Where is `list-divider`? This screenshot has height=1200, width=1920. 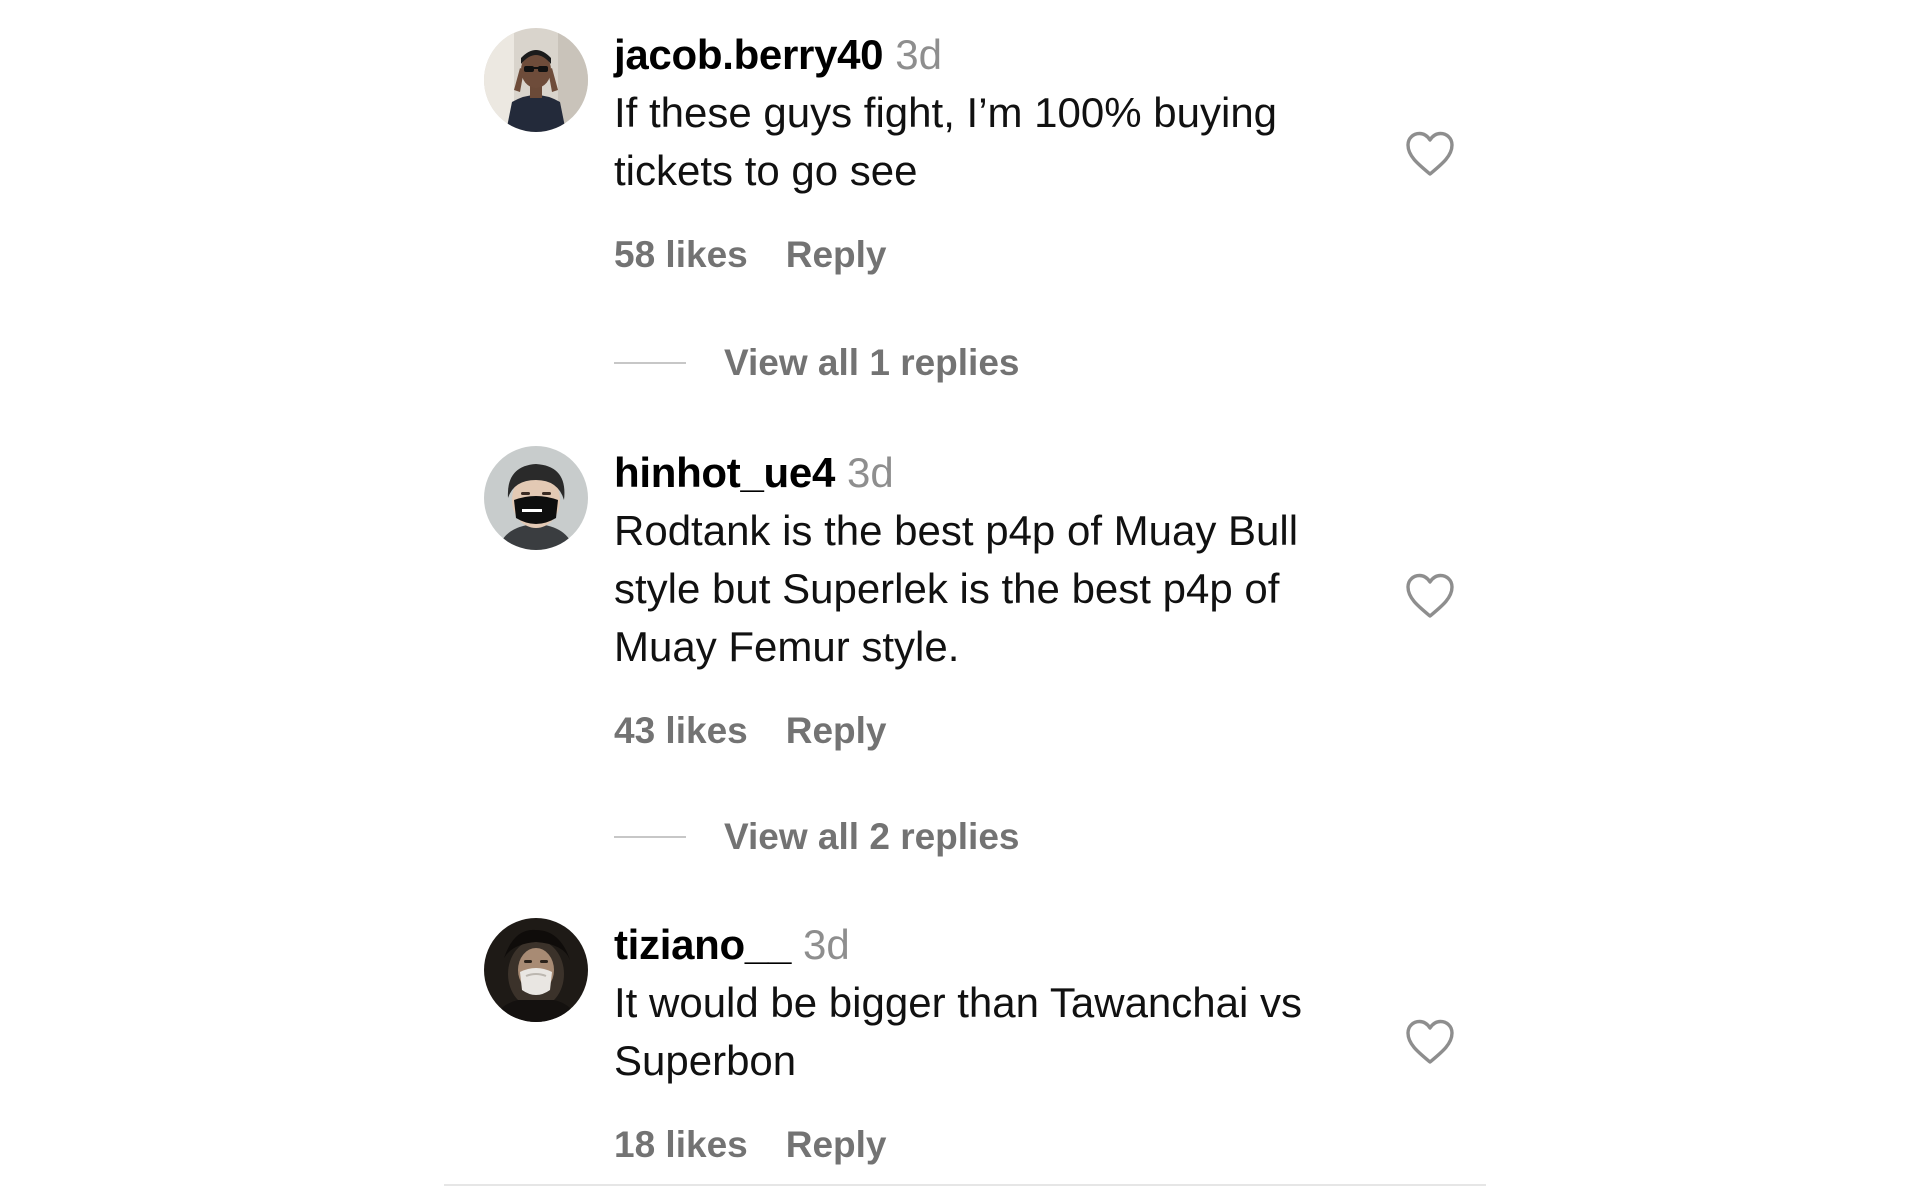 list-divider is located at coordinates (965, 1185).